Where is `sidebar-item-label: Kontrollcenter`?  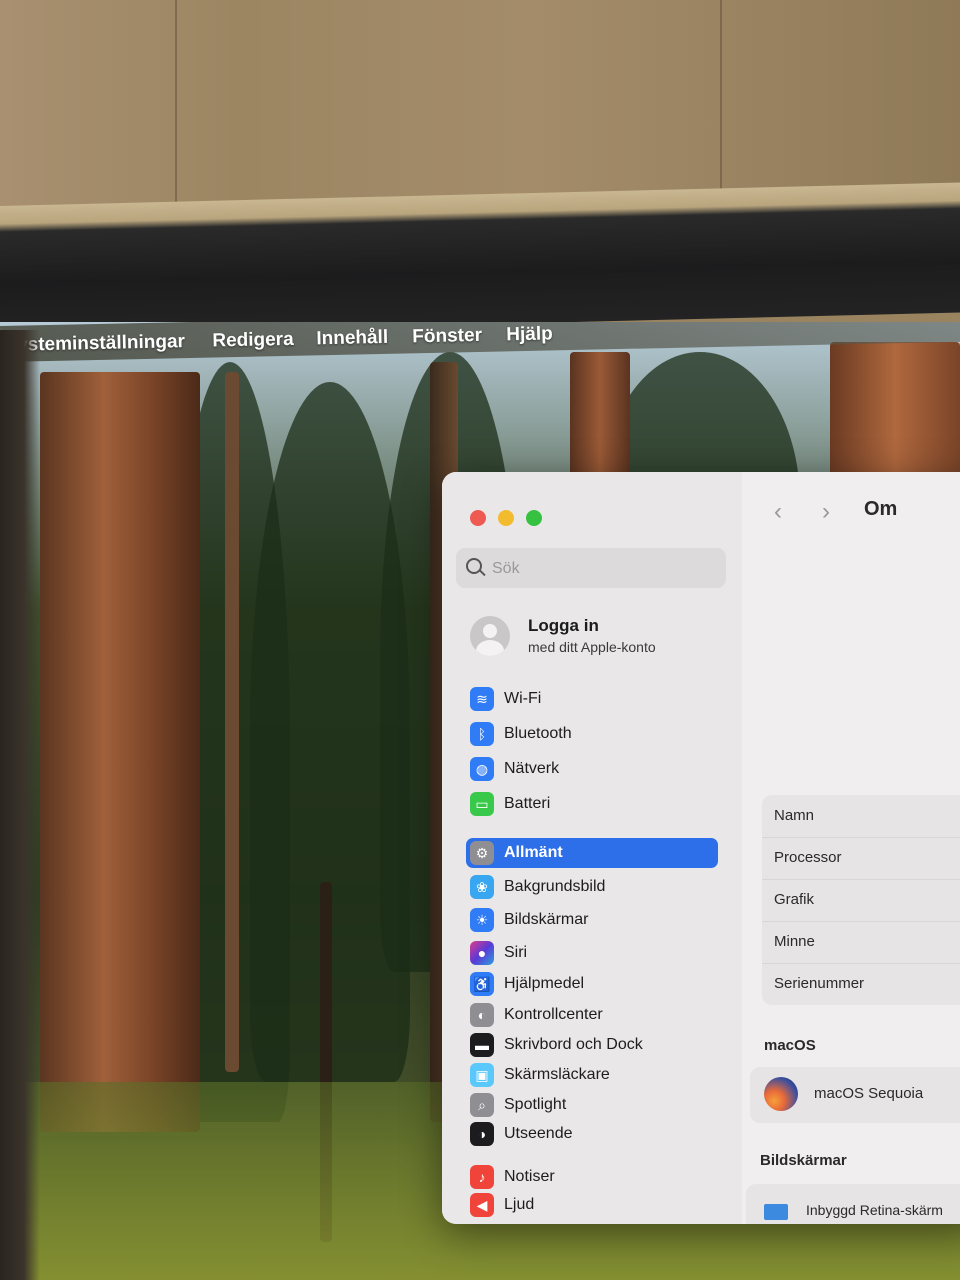
sidebar-item-label: Kontrollcenter is located at coordinates (553, 1014).